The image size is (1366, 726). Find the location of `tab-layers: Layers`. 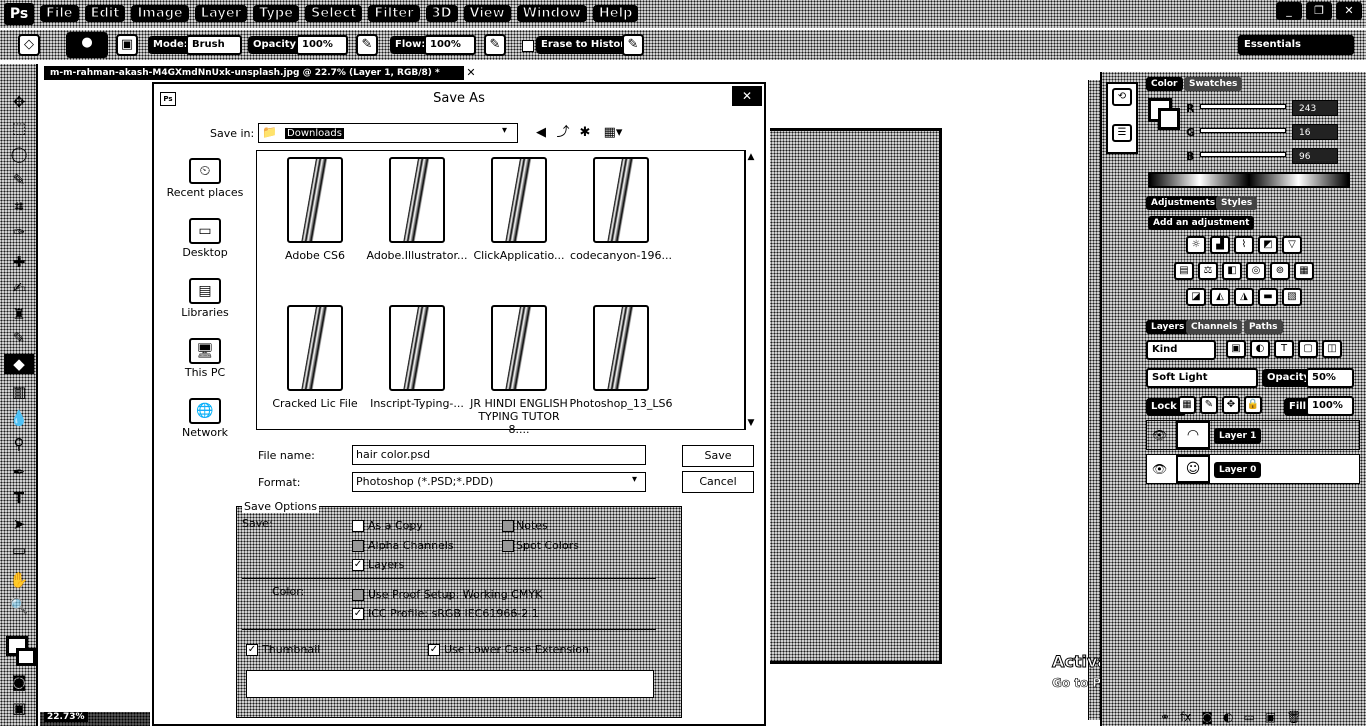

tab-layers: Layers is located at coordinates (1168, 327).